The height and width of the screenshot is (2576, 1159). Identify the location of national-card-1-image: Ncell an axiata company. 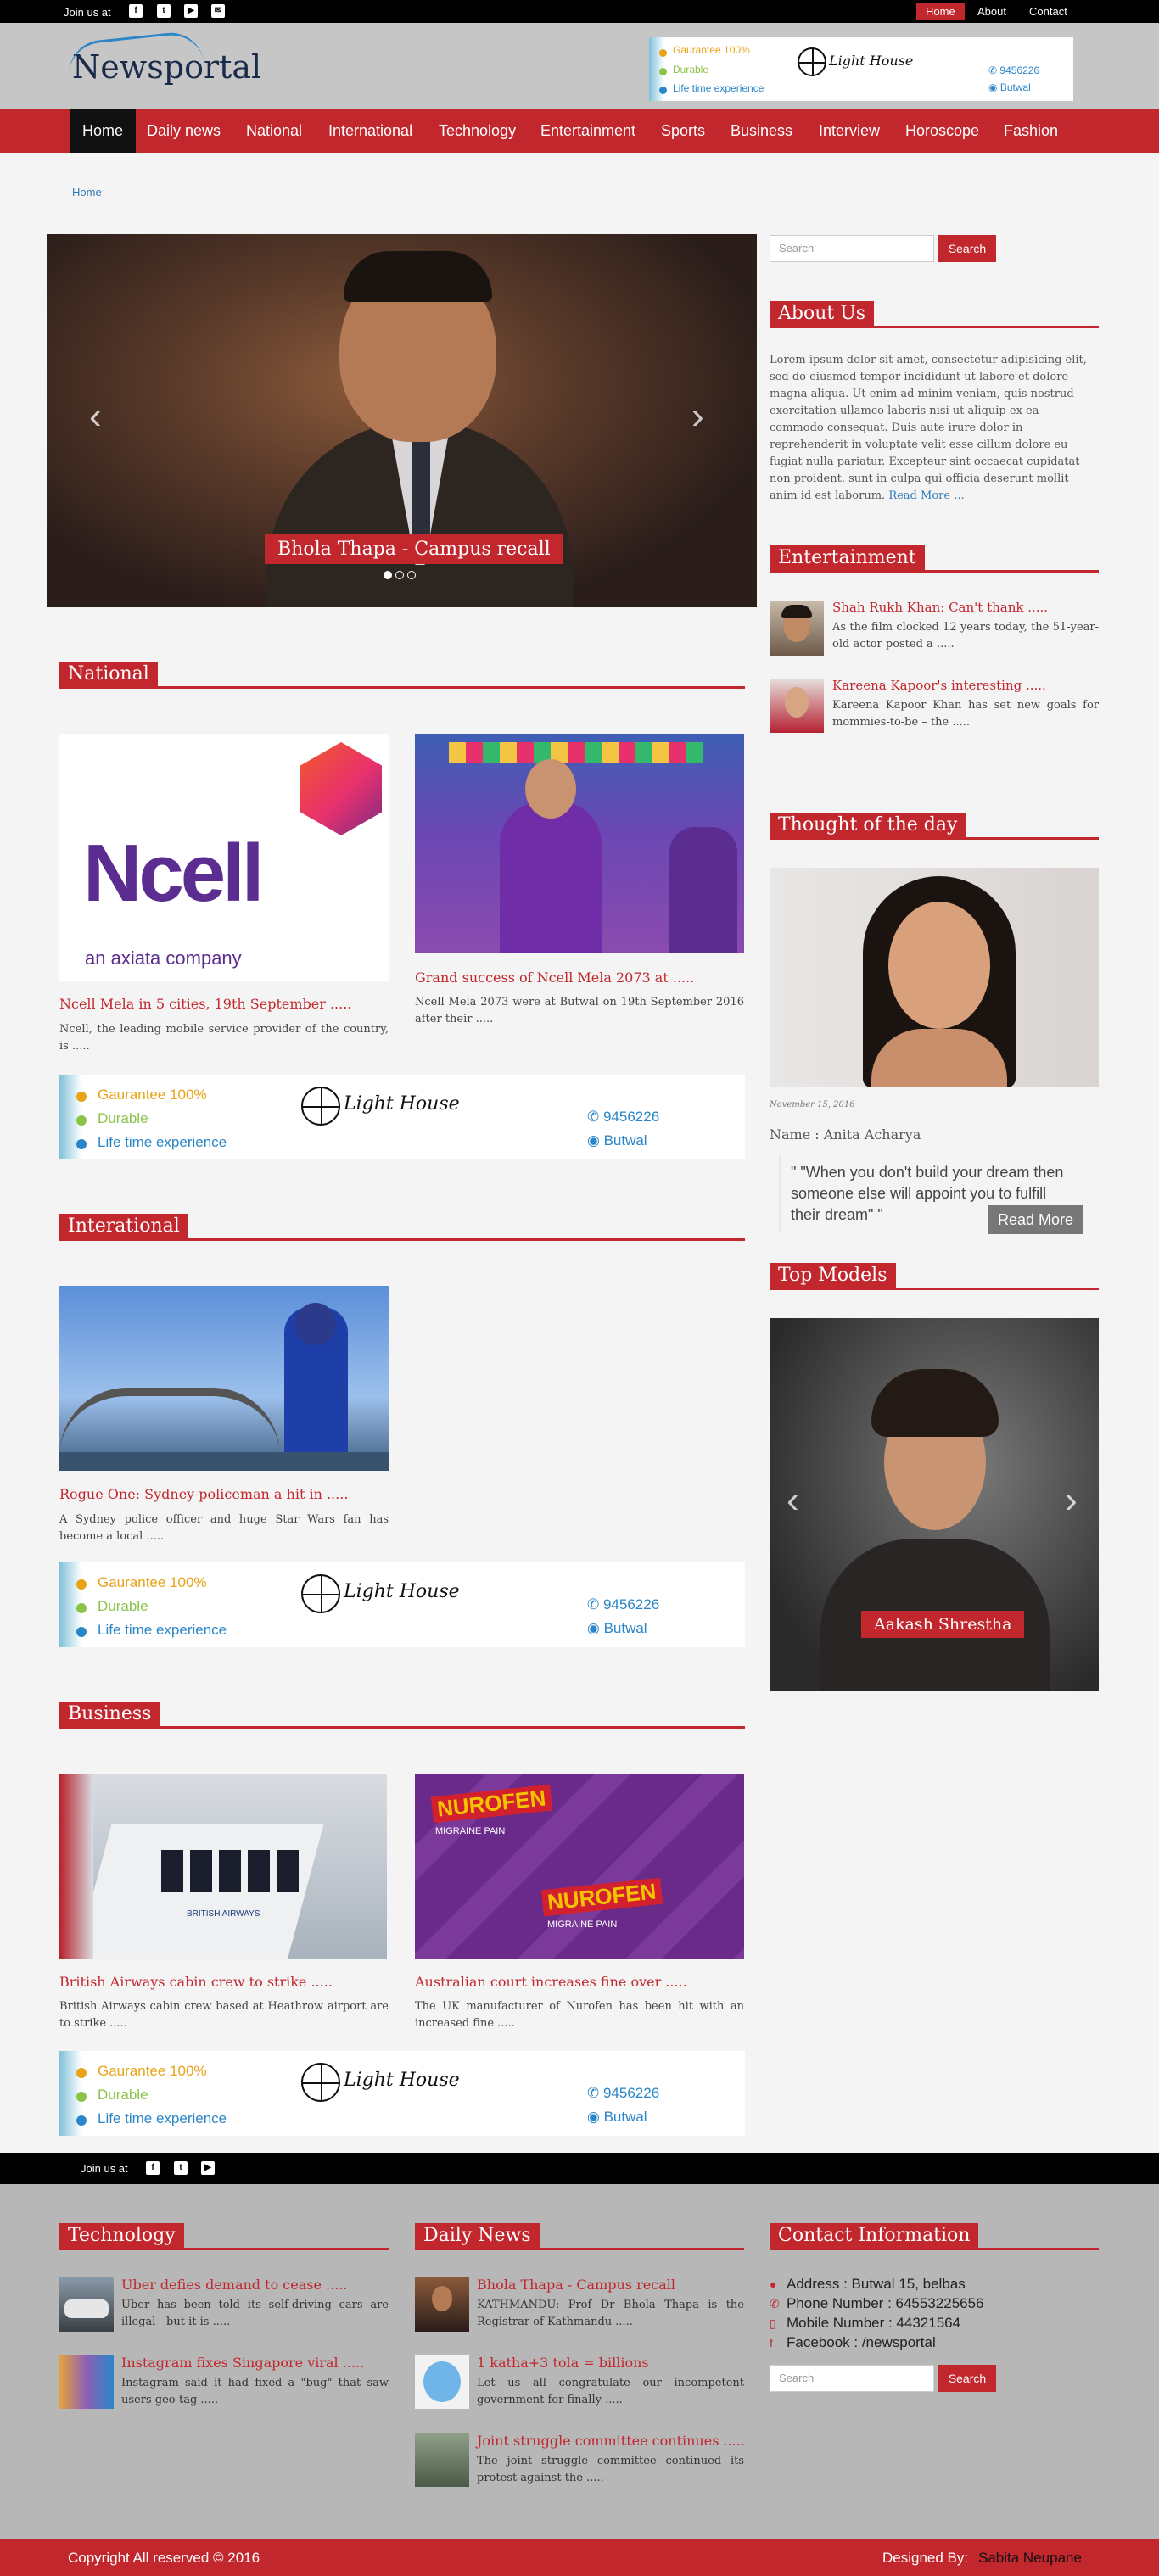
(224, 857).